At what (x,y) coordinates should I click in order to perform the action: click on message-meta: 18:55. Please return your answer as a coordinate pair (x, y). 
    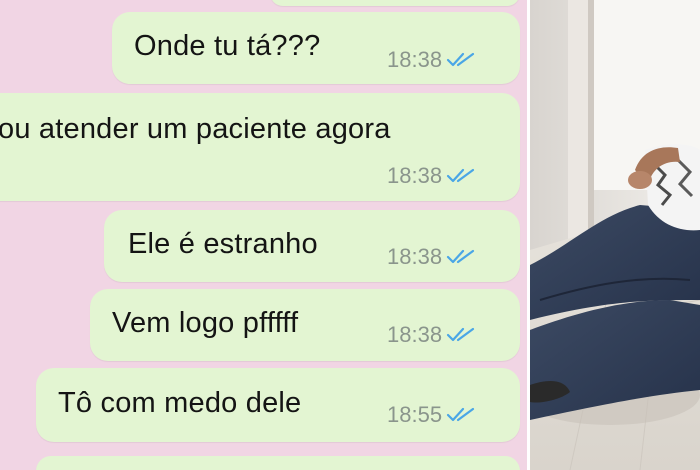
    Looking at the image, I should click on (431, 415).